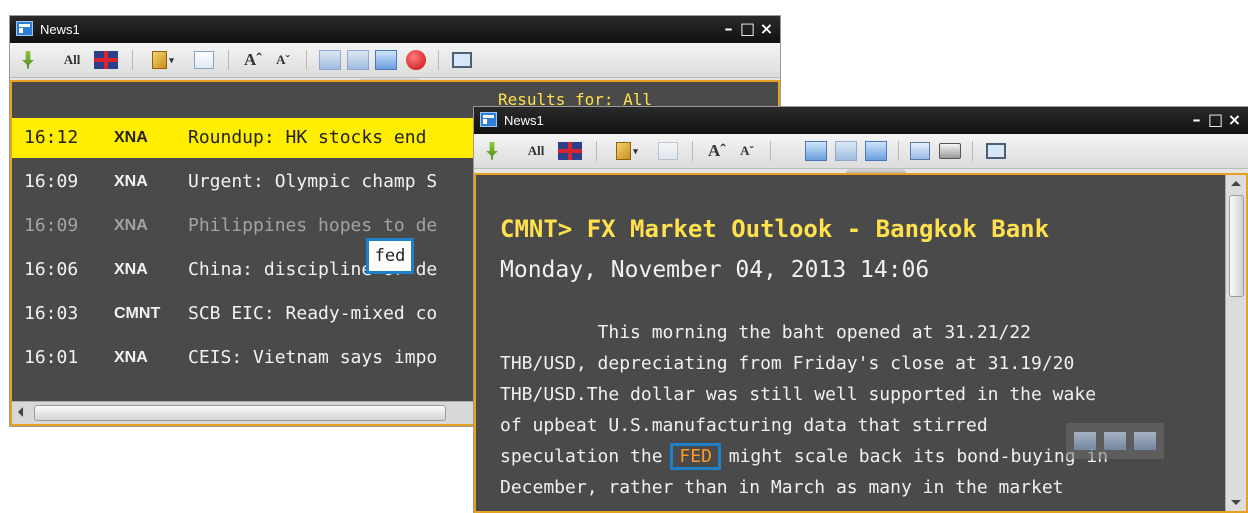  I want to click on search-term-tooltip: fed, so click(390, 256).